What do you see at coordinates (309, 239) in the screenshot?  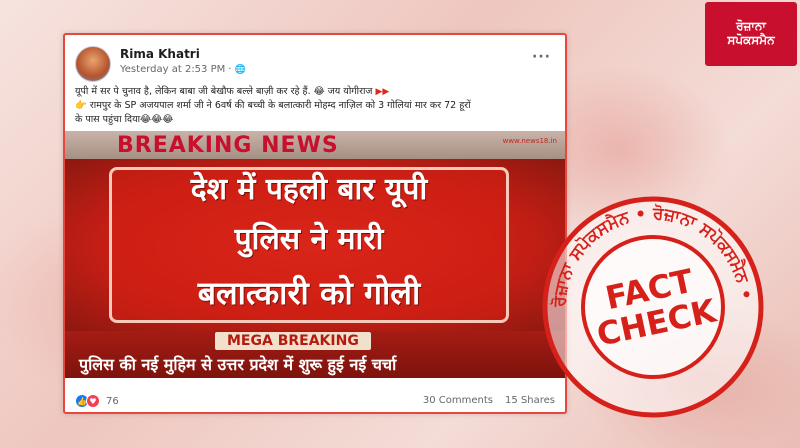 I see `headline-line-2: पुलिस ने मारी` at bounding box center [309, 239].